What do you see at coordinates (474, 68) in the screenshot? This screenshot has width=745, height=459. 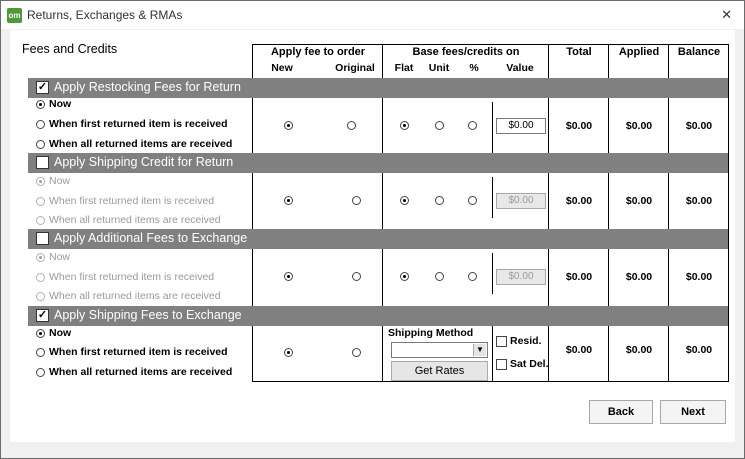 I see `col-percent: %` at bounding box center [474, 68].